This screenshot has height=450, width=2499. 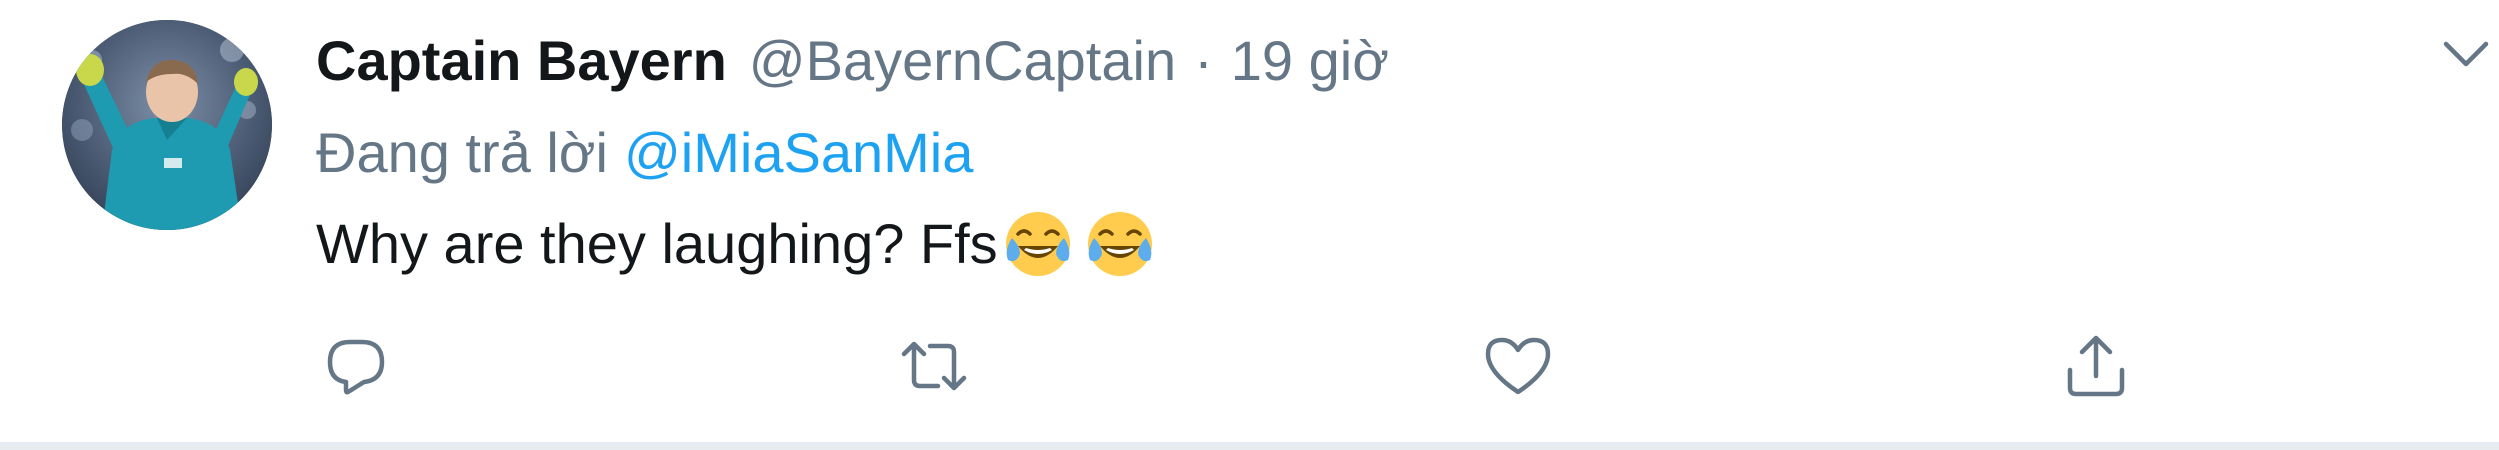 I want to click on more-options-button, so click(x=2466, y=54).